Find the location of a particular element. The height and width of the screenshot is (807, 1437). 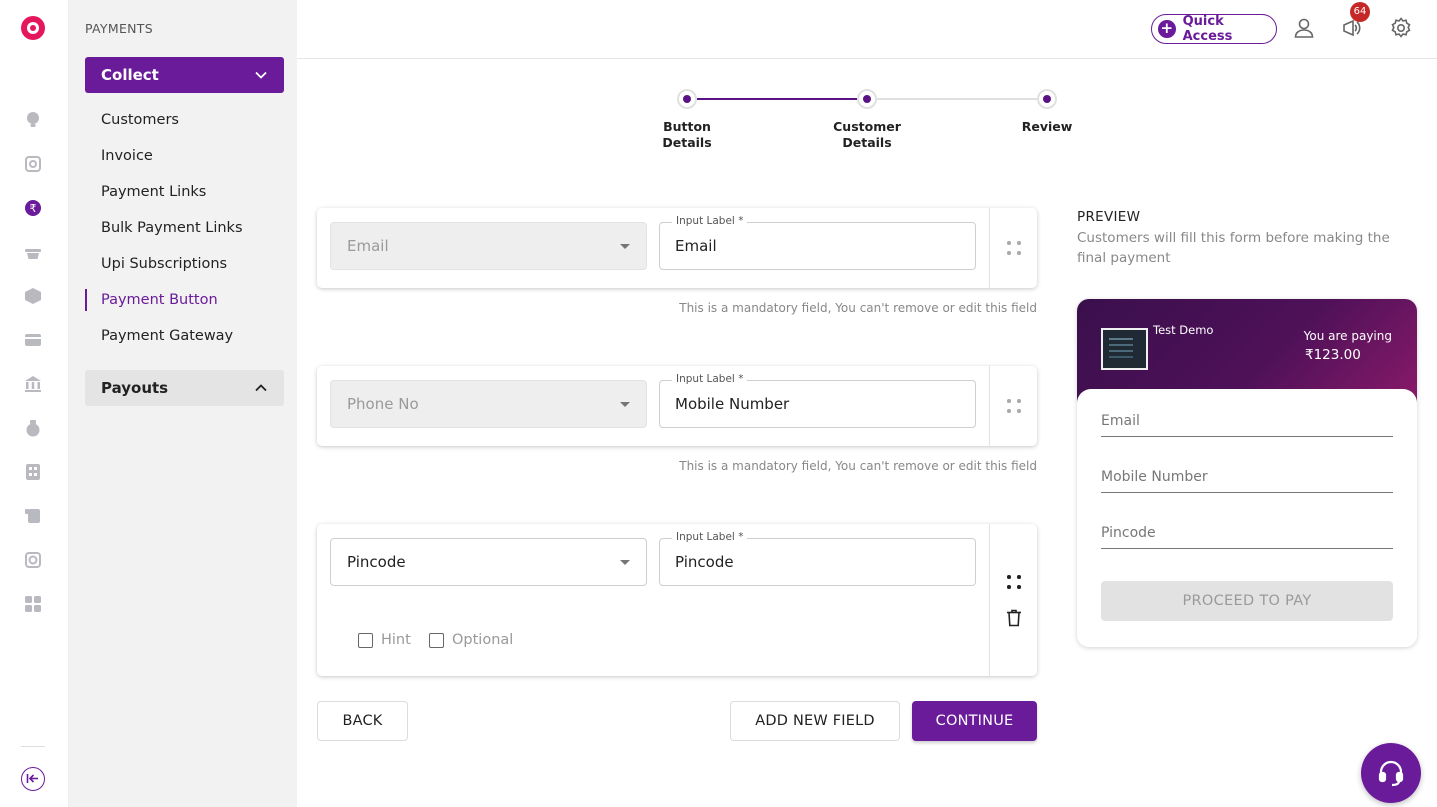

rail-divider is located at coordinates (33, 746).